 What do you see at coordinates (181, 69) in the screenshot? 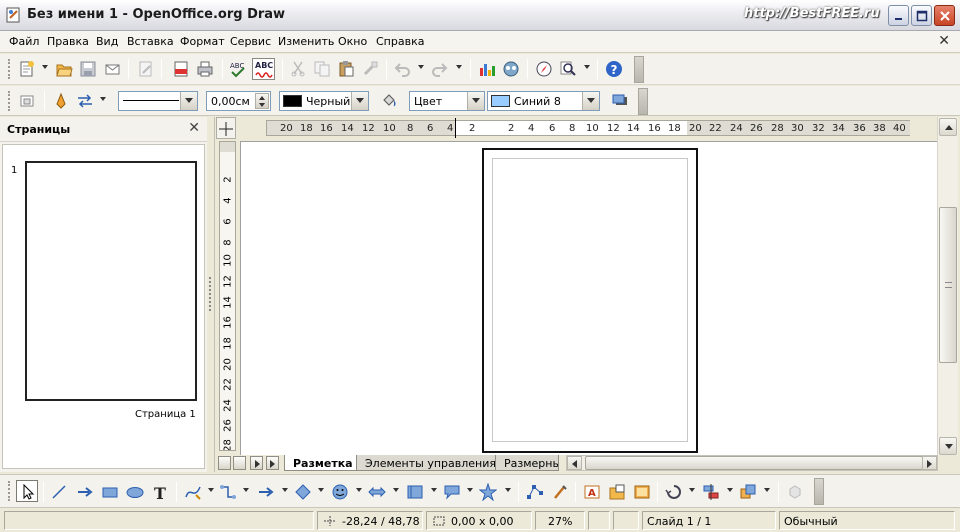
I see `export-pdf-icon` at bounding box center [181, 69].